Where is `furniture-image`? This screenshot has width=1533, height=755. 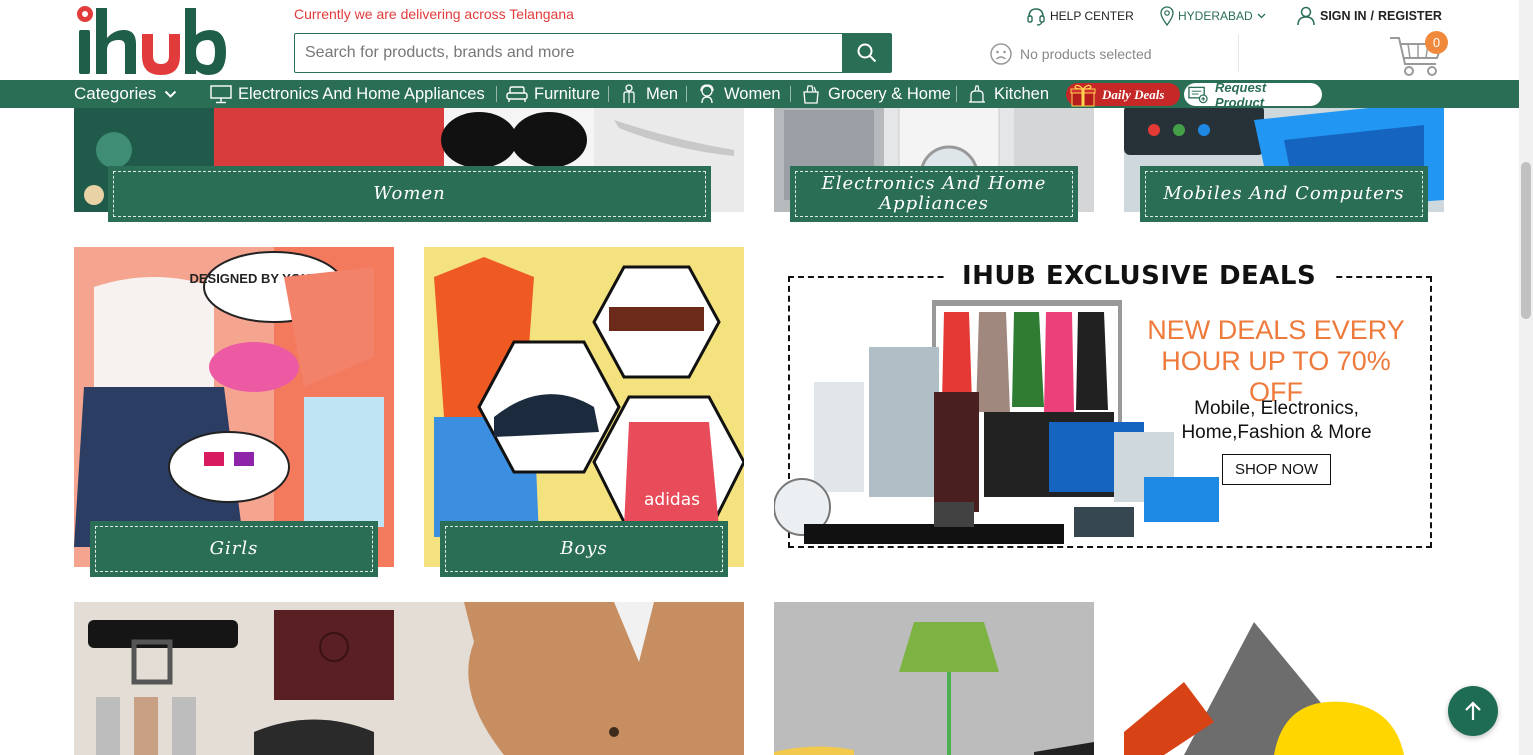
furniture-image is located at coordinates (934, 678).